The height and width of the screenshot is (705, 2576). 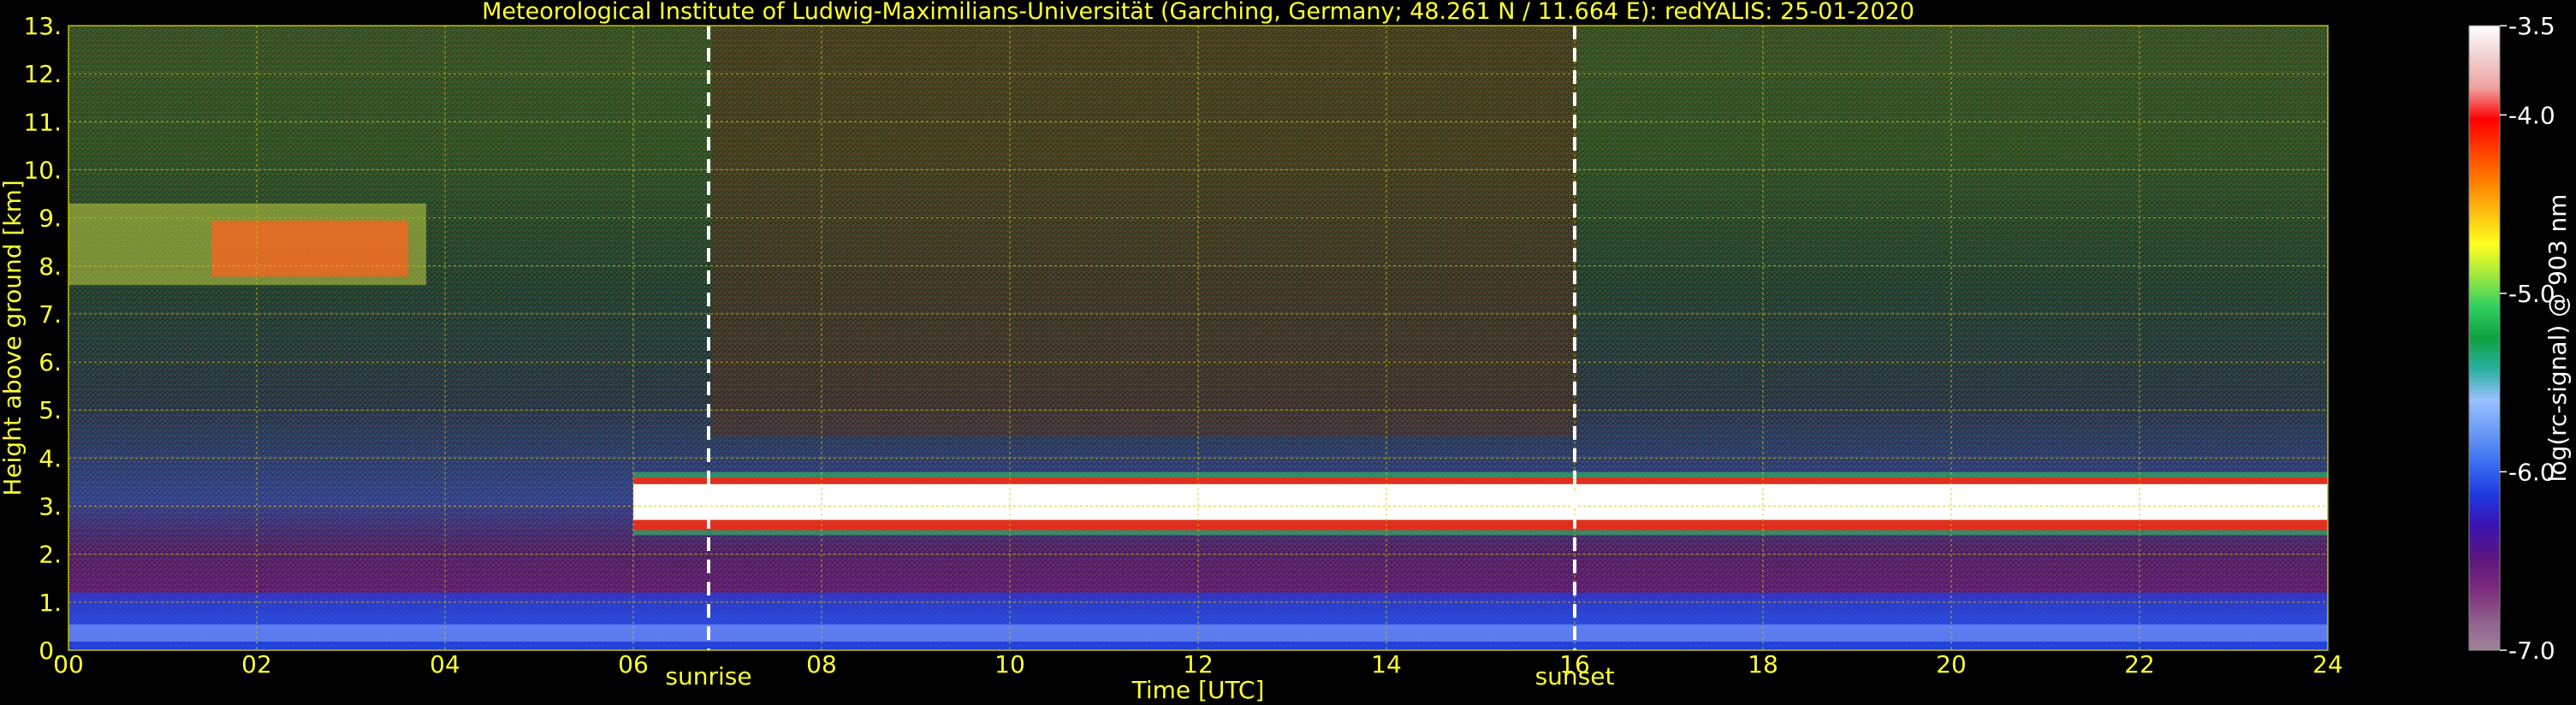 What do you see at coordinates (2531, 651) in the screenshot?
I see `colorbar-tick-label: -7.0` at bounding box center [2531, 651].